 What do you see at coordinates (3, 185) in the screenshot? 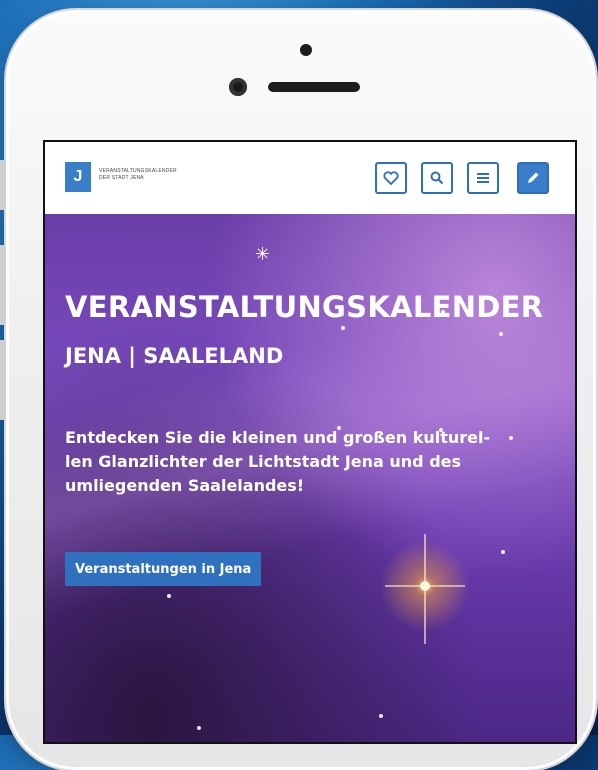
I see `phone-side-button` at bounding box center [3, 185].